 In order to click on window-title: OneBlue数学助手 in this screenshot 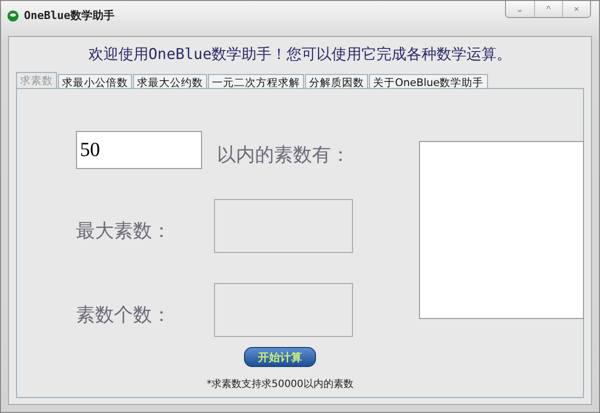, I will do `click(60, 15)`.